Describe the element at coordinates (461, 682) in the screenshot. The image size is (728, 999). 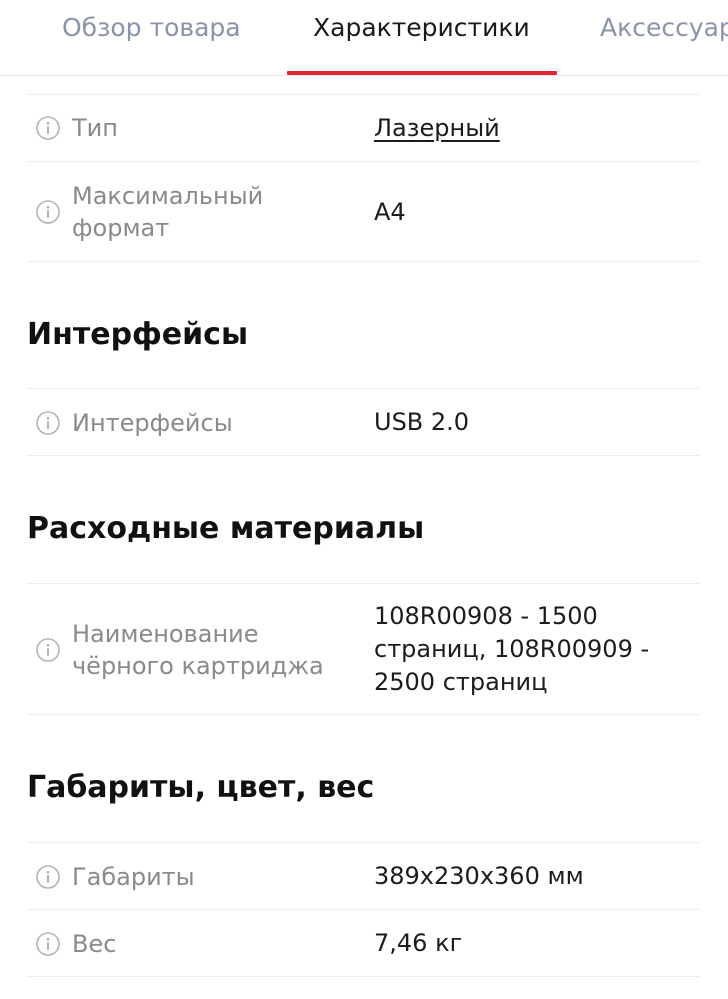
I see `spec-value-line3: 2500 страниц` at that location.